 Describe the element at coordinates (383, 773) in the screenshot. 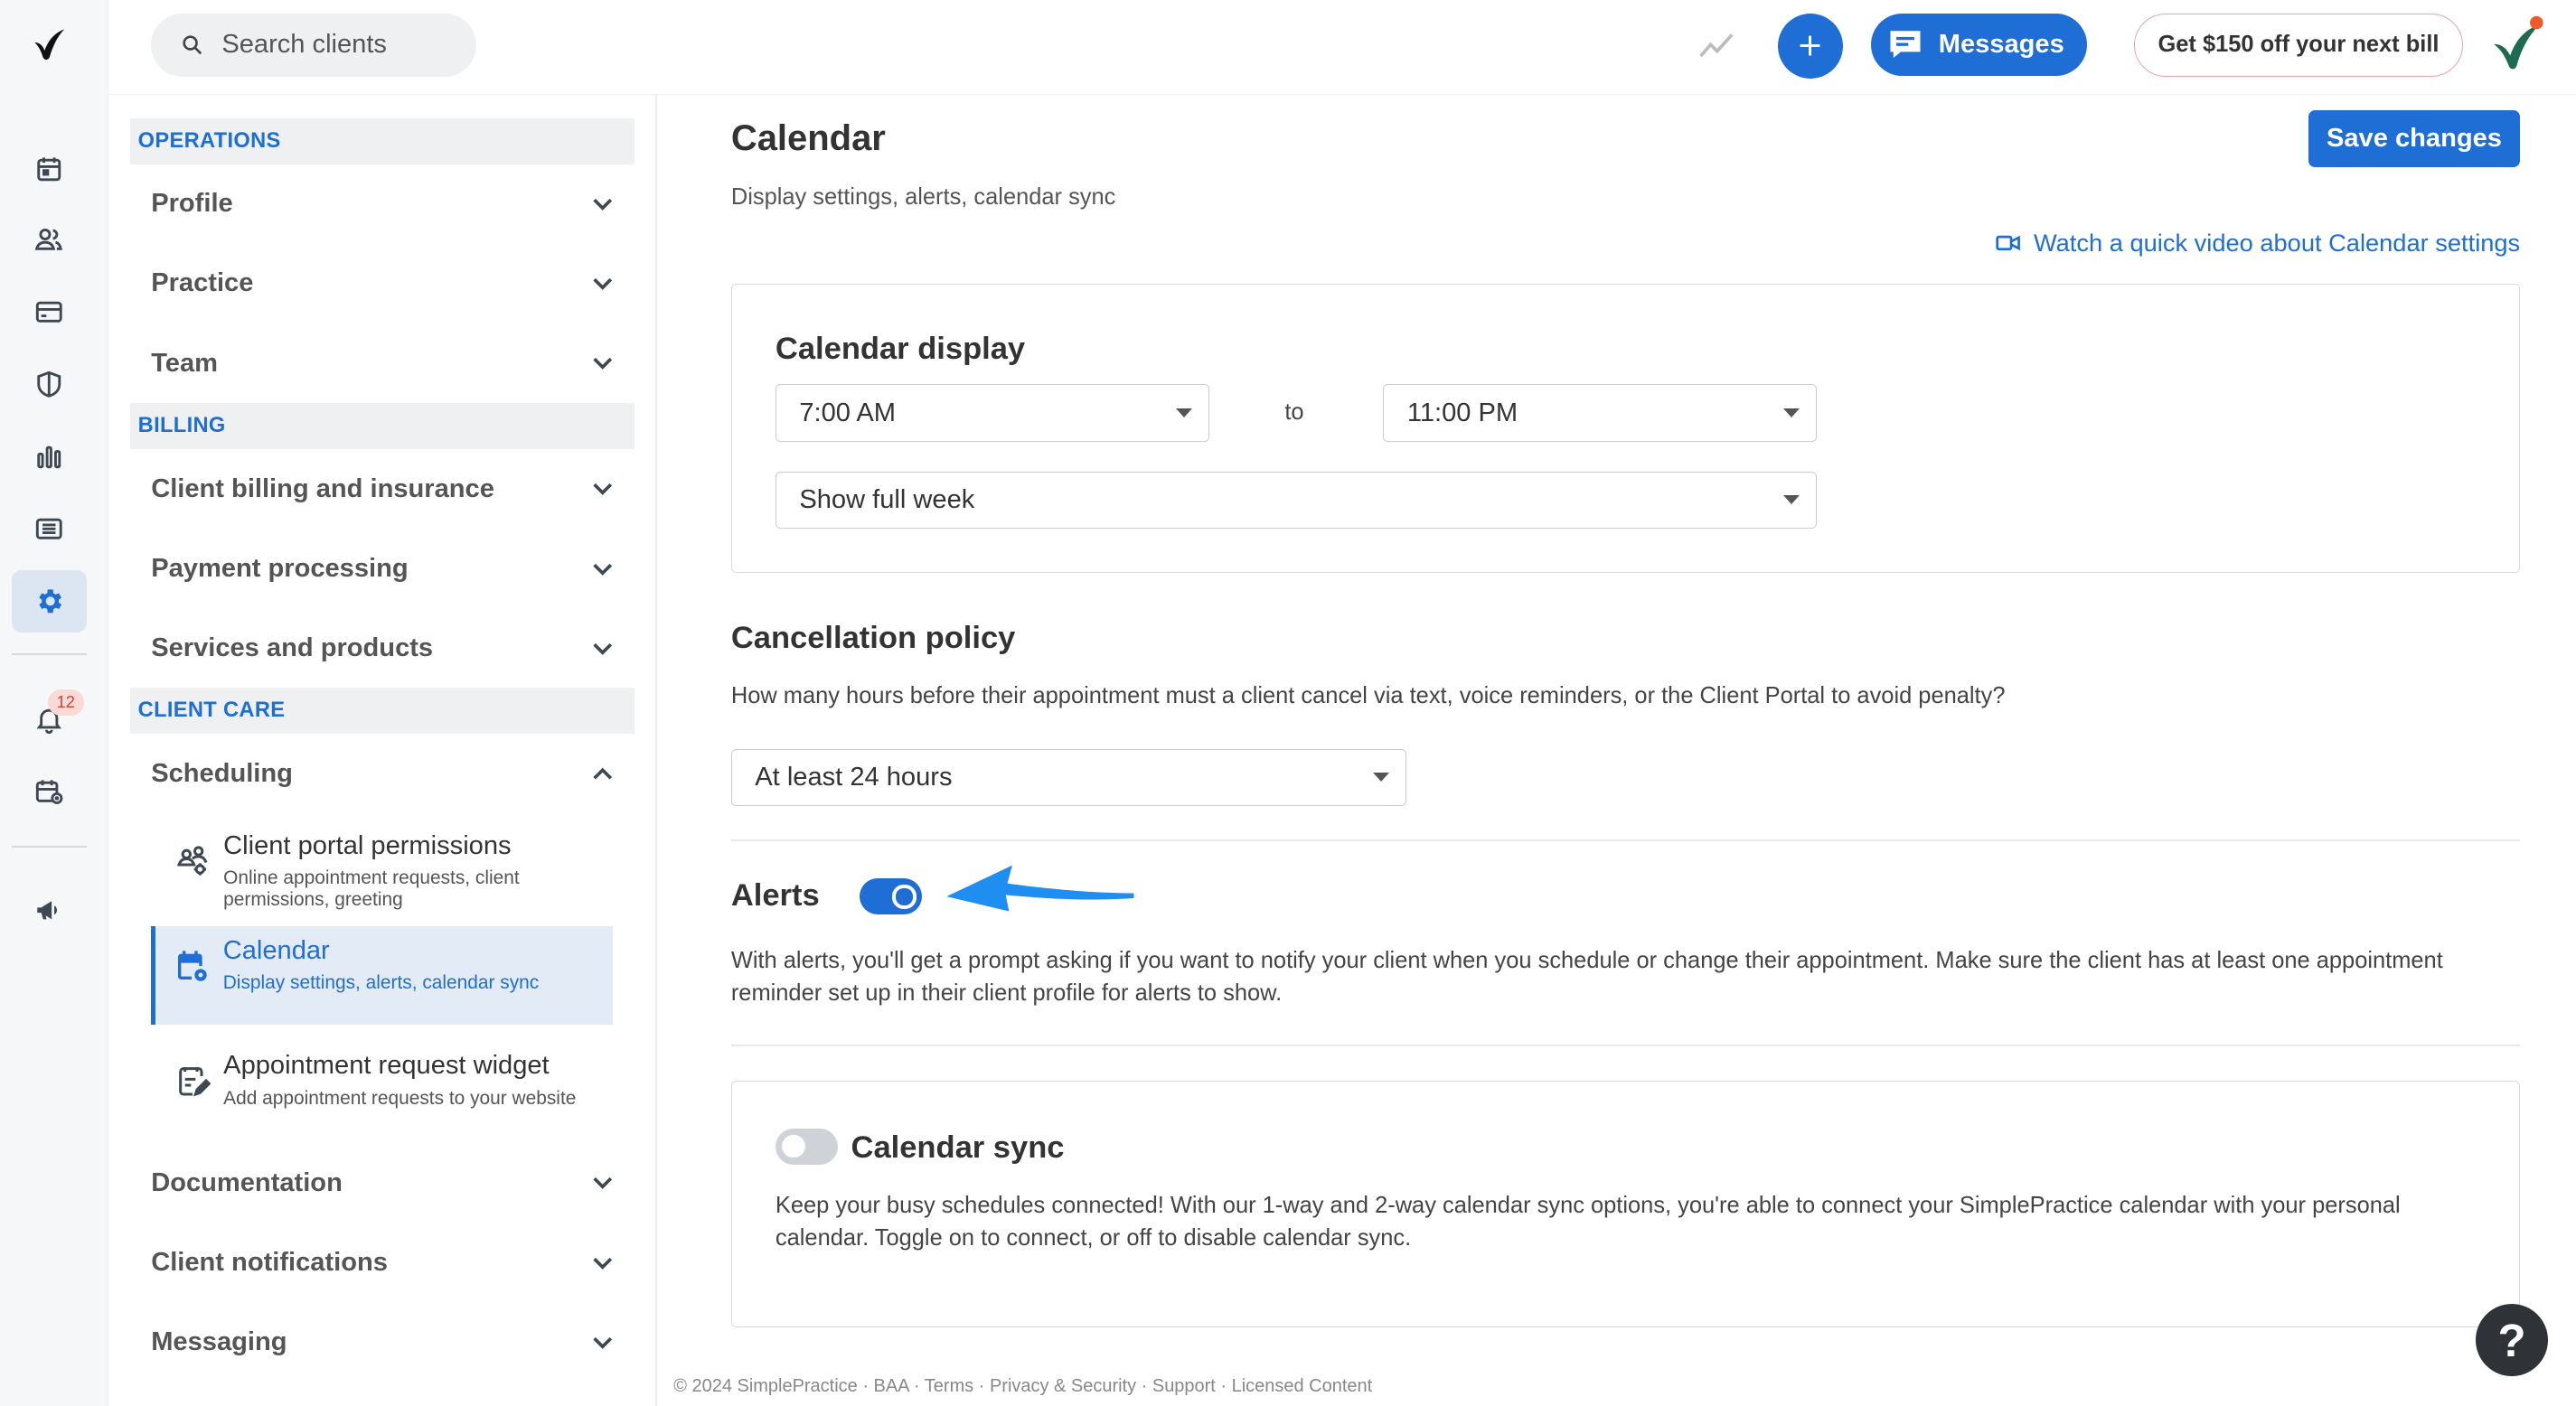

I see `nav-item-scheduling: Scheduling` at that location.